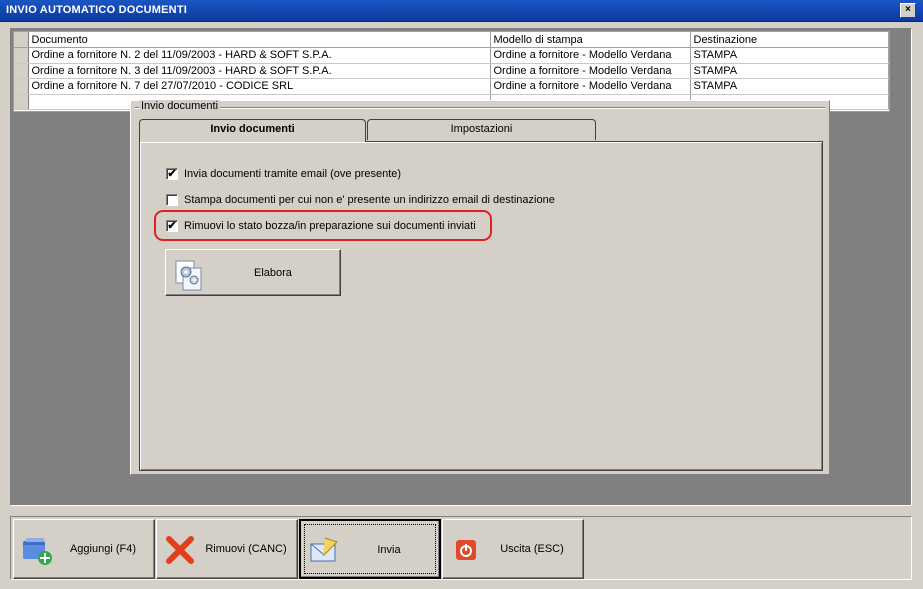  What do you see at coordinates (103, 549) in the screenshot?
I see `aggiungi-label: Aggiungi (F4)` at bounding box center [103, 549].